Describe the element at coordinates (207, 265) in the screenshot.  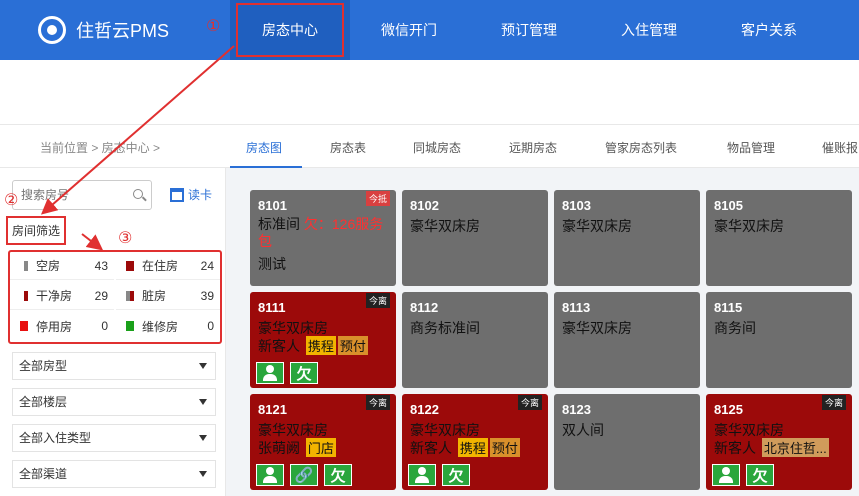
I see `status-count: 24` at that location.